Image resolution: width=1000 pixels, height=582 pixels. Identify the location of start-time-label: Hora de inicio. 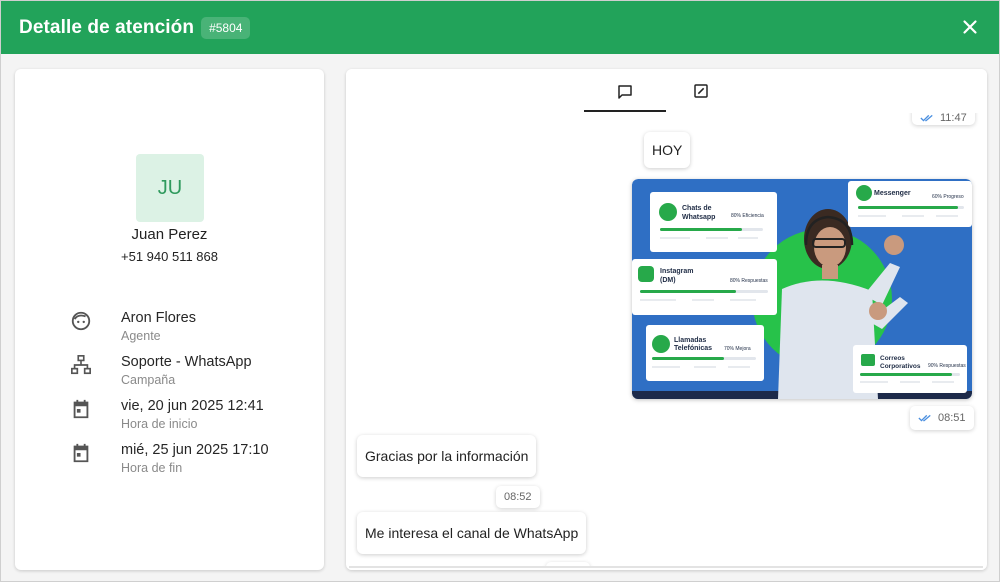
(159, 424).